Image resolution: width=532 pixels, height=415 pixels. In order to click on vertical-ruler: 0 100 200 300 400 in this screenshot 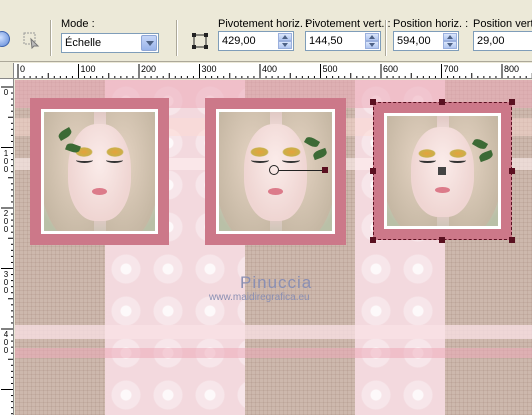, I will do `click(7, 247)`.